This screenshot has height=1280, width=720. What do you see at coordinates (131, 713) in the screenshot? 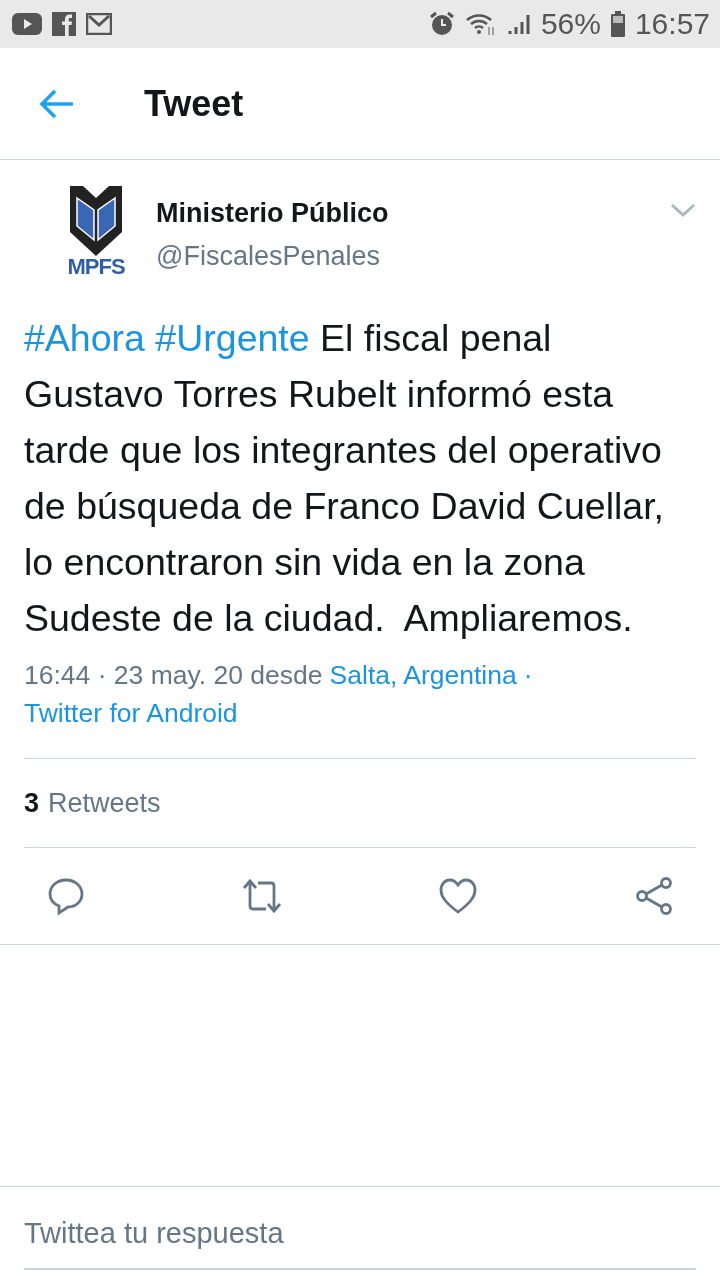
I see `source-link: Twitter for Android` at bounding box center [131, 713].